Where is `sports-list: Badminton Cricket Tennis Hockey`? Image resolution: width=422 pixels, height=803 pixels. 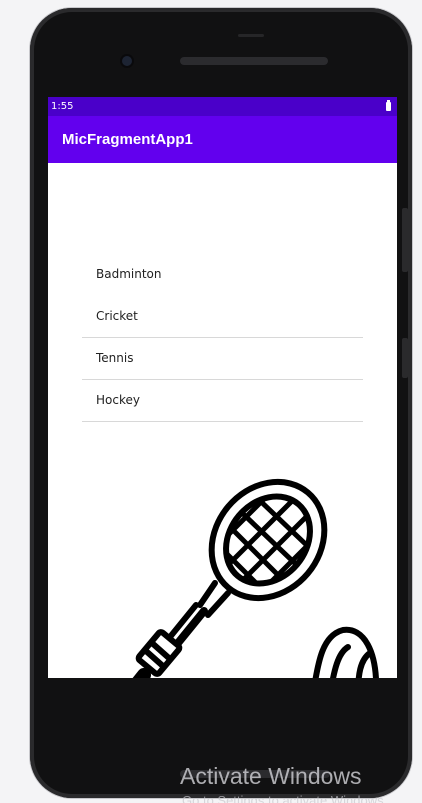 sports-list: Badminton Cricket Tennis Hockey is located at coordinates (222, 338).